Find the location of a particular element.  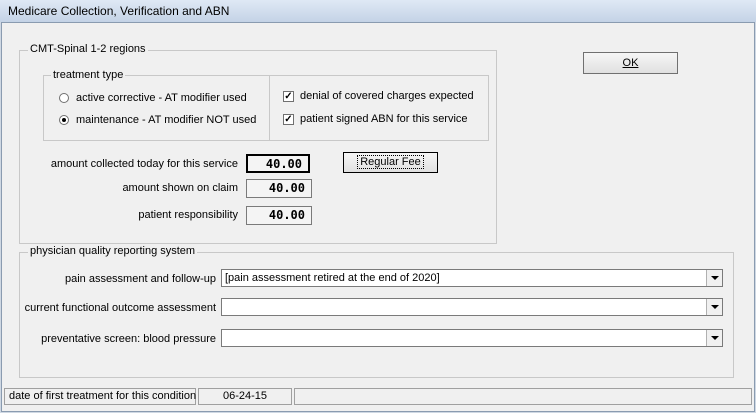

first-treatment-date: 06-24-15 is located at coordinates (245, 396).